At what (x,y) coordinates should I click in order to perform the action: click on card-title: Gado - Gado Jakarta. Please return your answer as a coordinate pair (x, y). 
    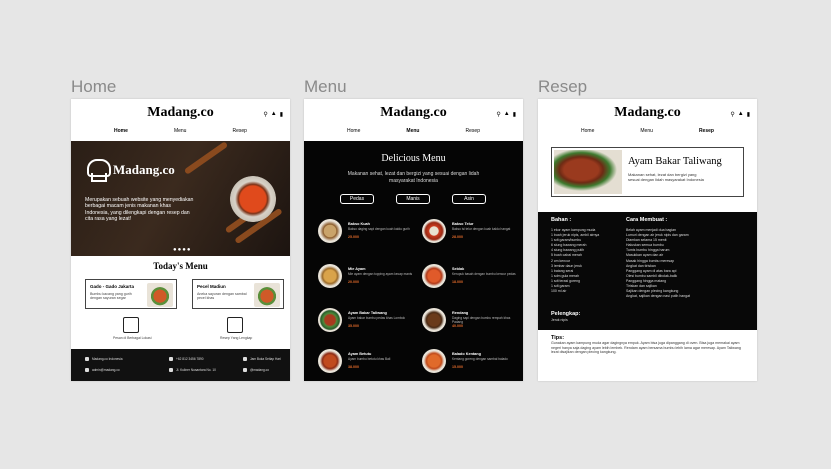
    Looking at the image, I should click on (112, 286).